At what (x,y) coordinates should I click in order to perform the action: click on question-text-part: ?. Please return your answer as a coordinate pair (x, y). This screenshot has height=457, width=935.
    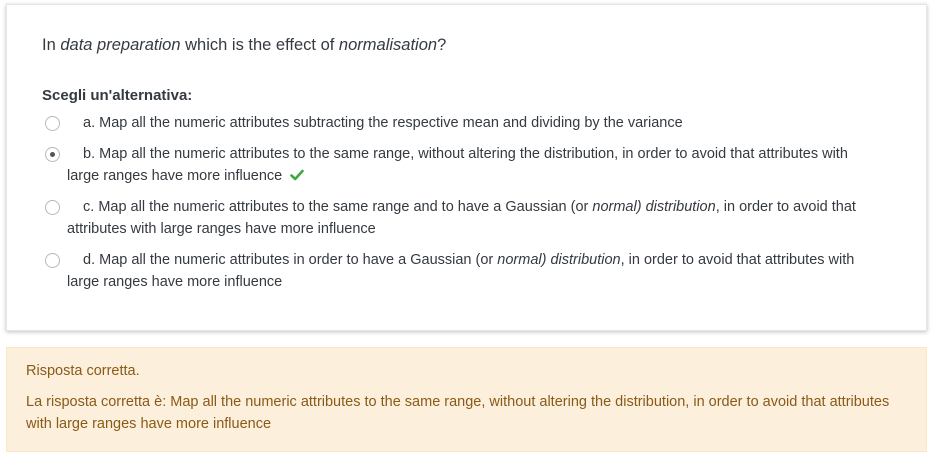
    Looking at the image, I should click on (442, 45).